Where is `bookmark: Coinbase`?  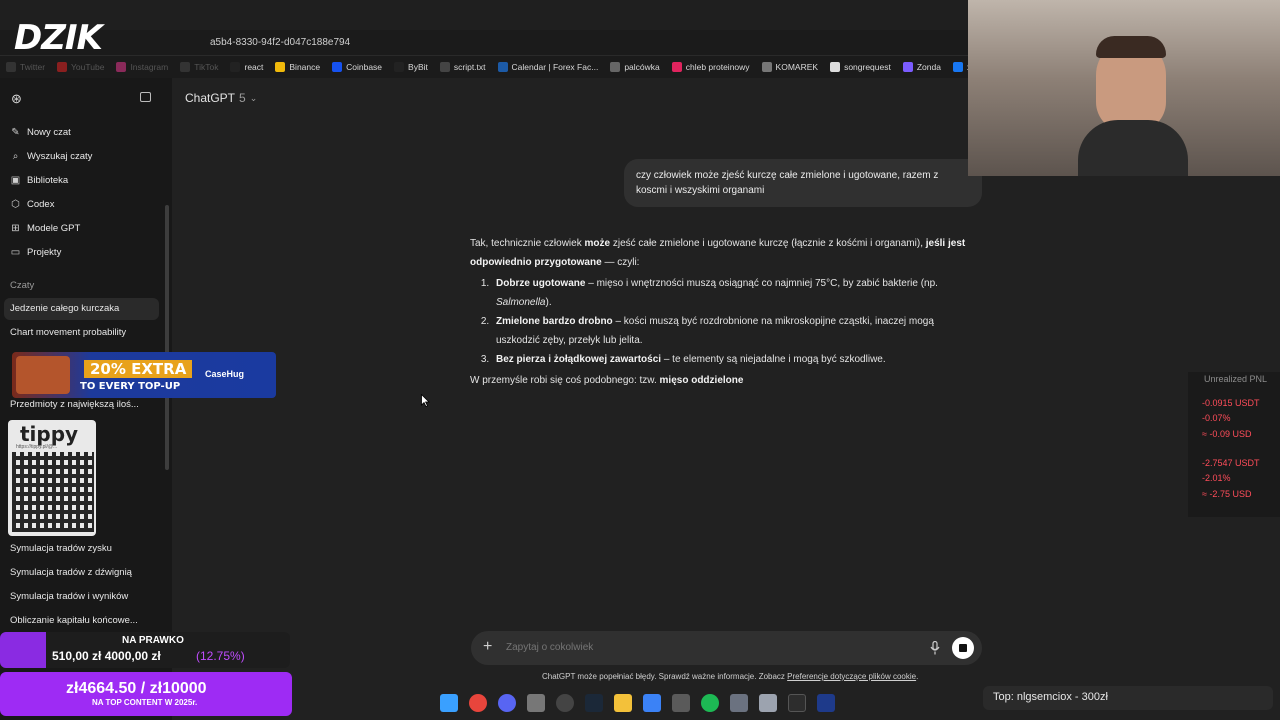
bookmark: Coinbase is located at coordinates (357, 67).